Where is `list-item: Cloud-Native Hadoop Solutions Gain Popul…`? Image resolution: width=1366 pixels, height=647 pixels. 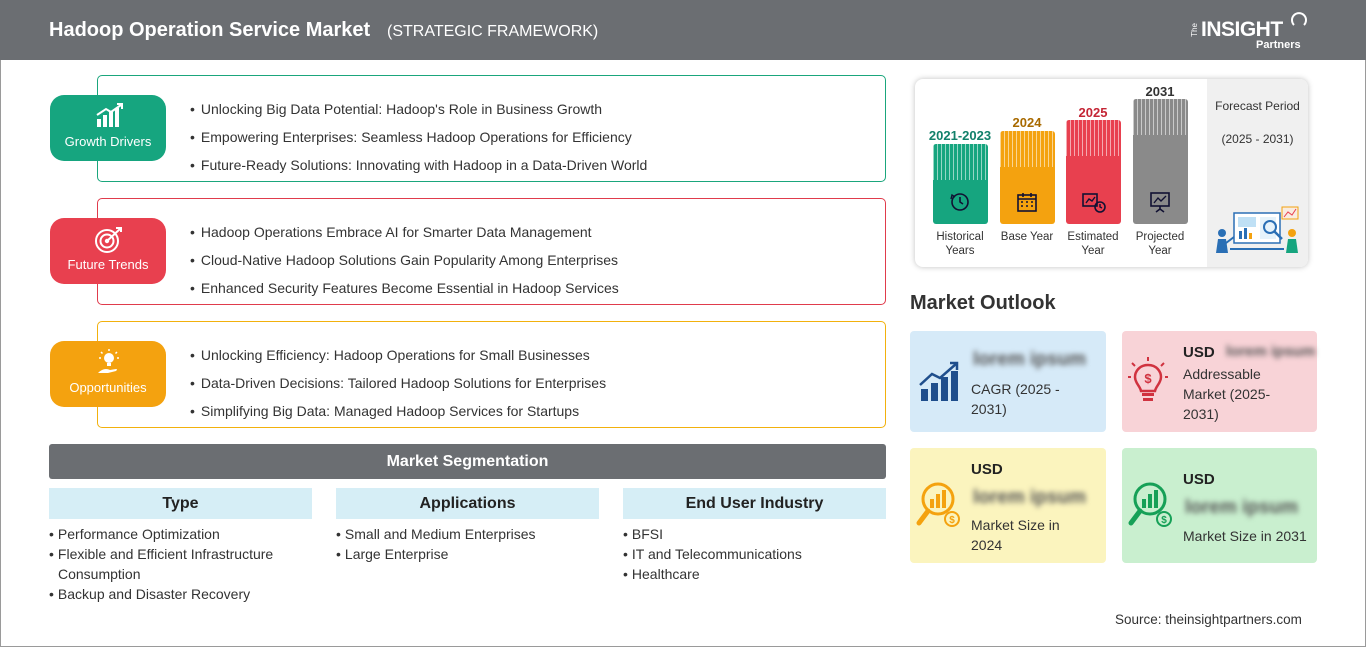
list-item: Cloud-Native Hadoop Solutions Gain Popul… is located at coordinates (404, 260).